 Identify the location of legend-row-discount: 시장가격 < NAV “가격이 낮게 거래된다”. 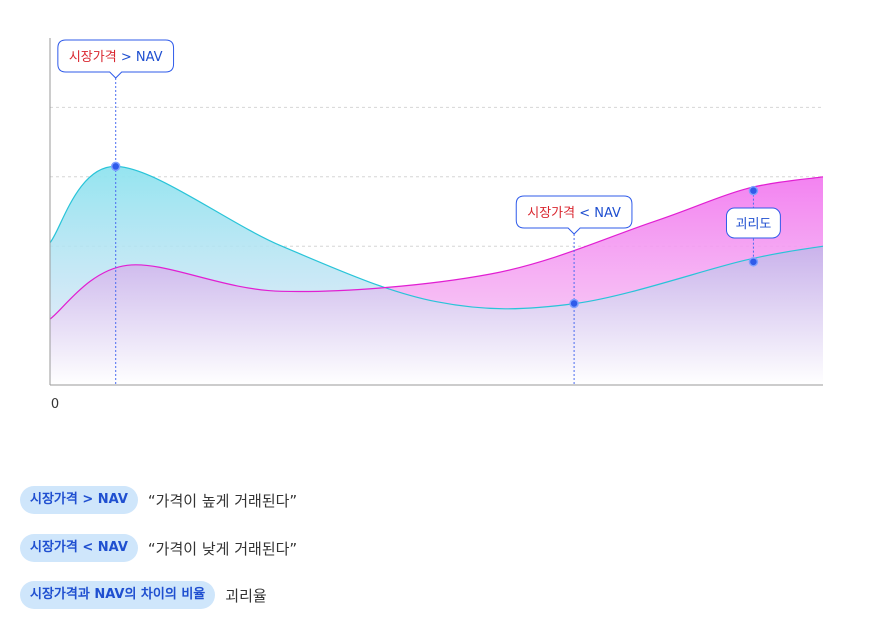
(158, 548).